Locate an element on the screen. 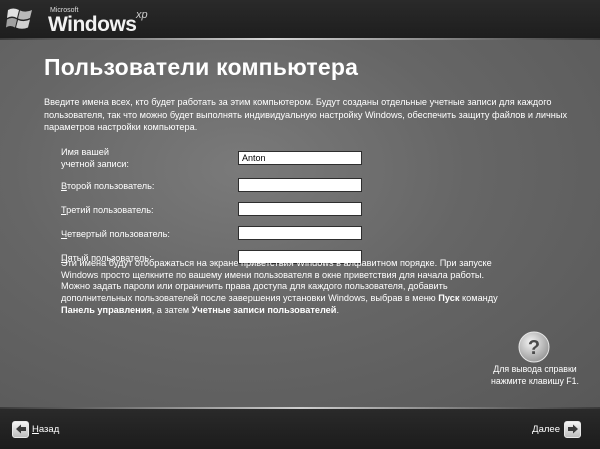  account-name-label: Имя вашей учетной записи: is located at coordinates (95, 158).